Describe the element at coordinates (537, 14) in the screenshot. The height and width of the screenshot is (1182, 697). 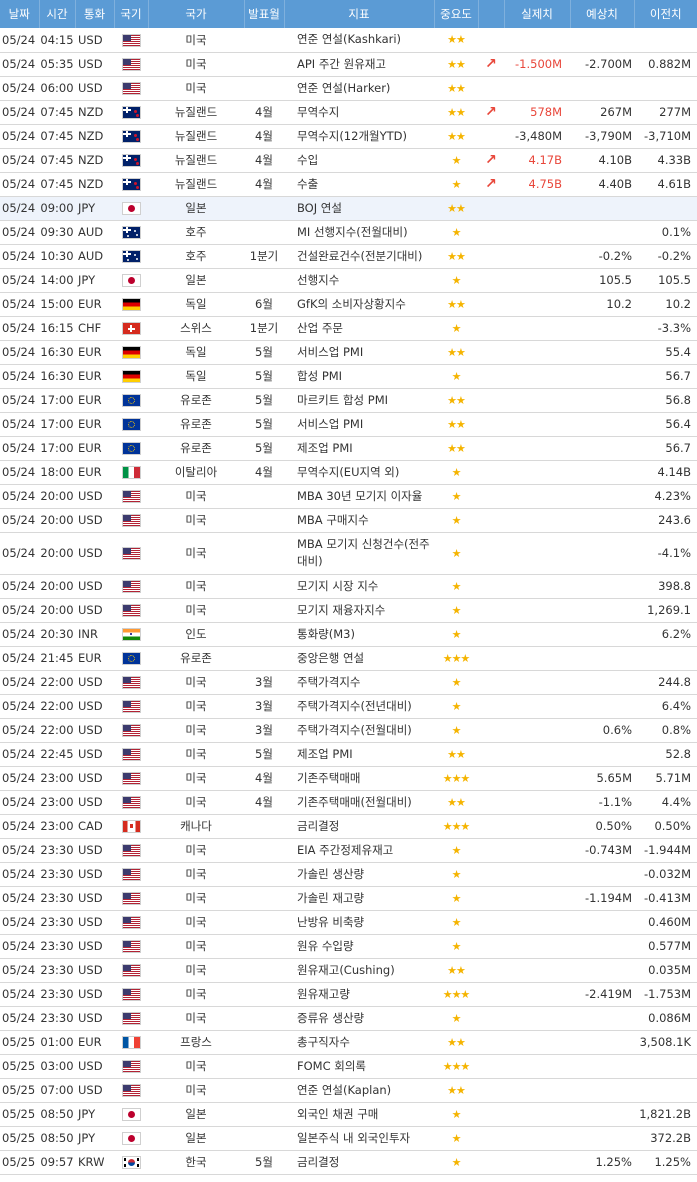
I see `header-actual: 실제치` at that location.